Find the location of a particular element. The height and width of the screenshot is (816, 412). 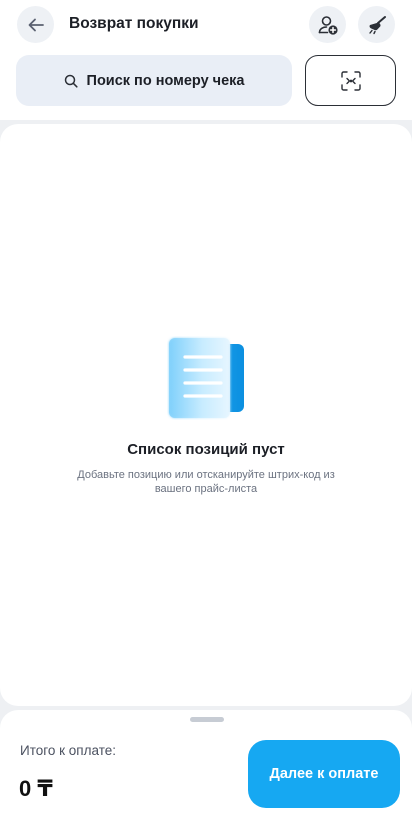

document-list-icon is located at coordinates (206, 378).